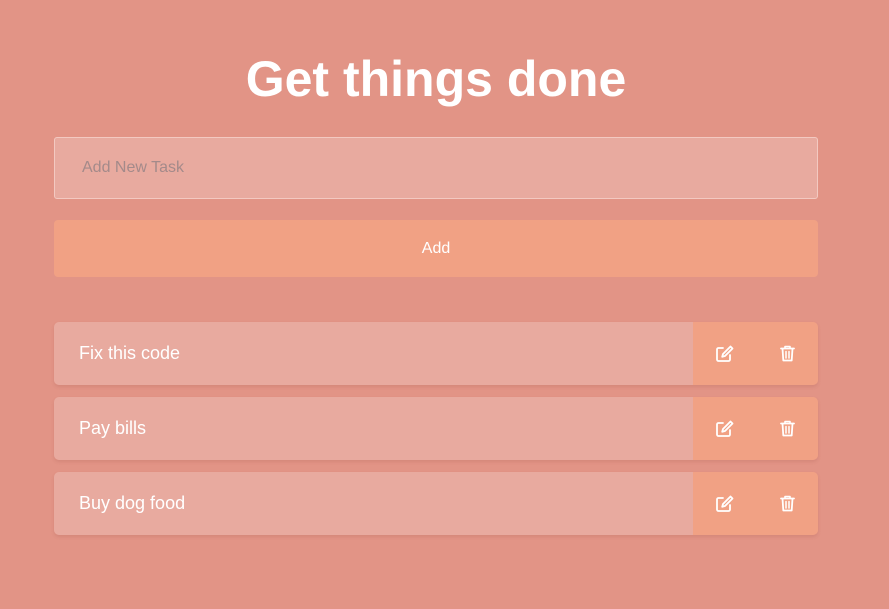 This screenshot has width=889, height=609. Describe the element at coordinates (113, 428) in the screenshot. I see `task-text: Pay bills` at that location.